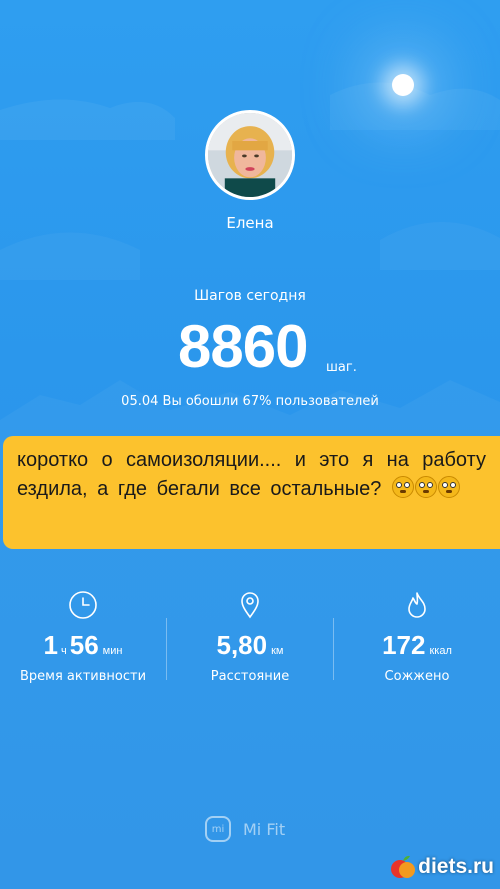 The image size is (500, 889). What do you see at coordinates (440, 651) in the screenshot?
I see `calories-unit: ккал` at bounding box center [440, 651].